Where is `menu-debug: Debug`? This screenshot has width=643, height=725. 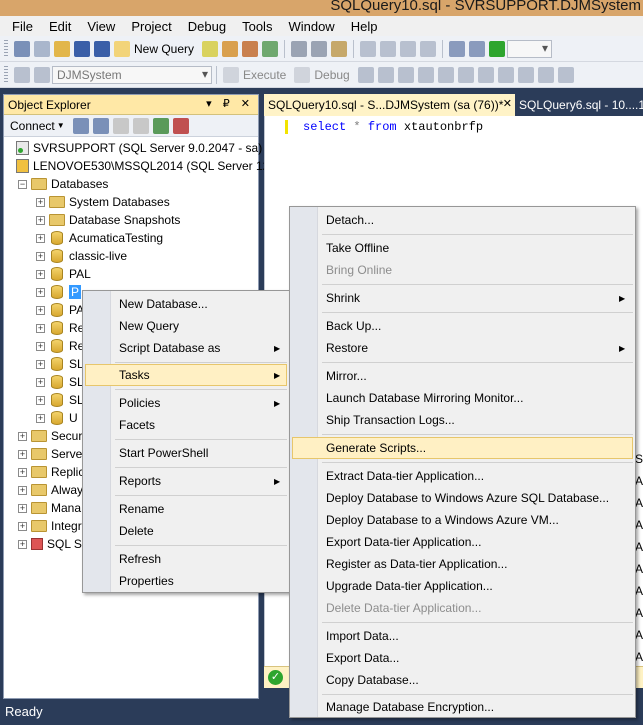
menu-debug: Debug is located at coordinates (207, 26).